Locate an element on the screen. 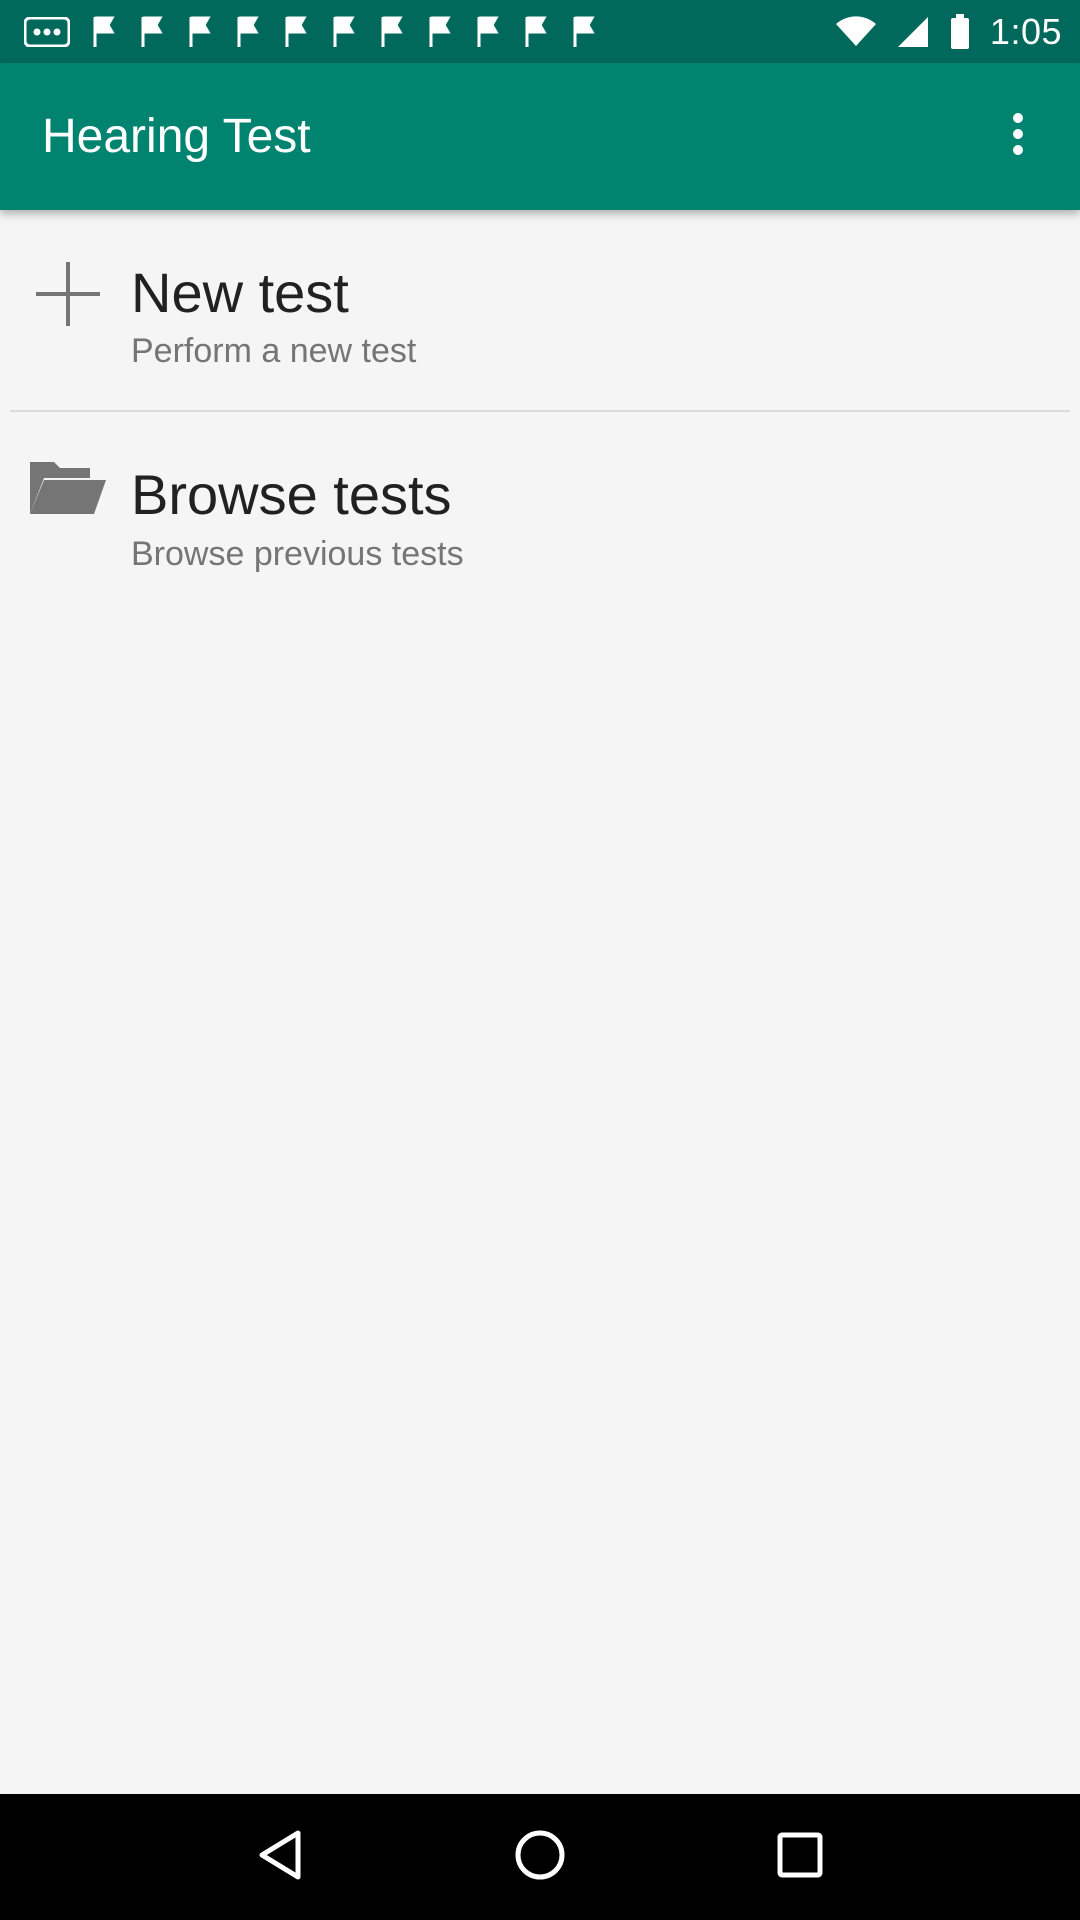  plus-icon is located at coordinates (68, 294).